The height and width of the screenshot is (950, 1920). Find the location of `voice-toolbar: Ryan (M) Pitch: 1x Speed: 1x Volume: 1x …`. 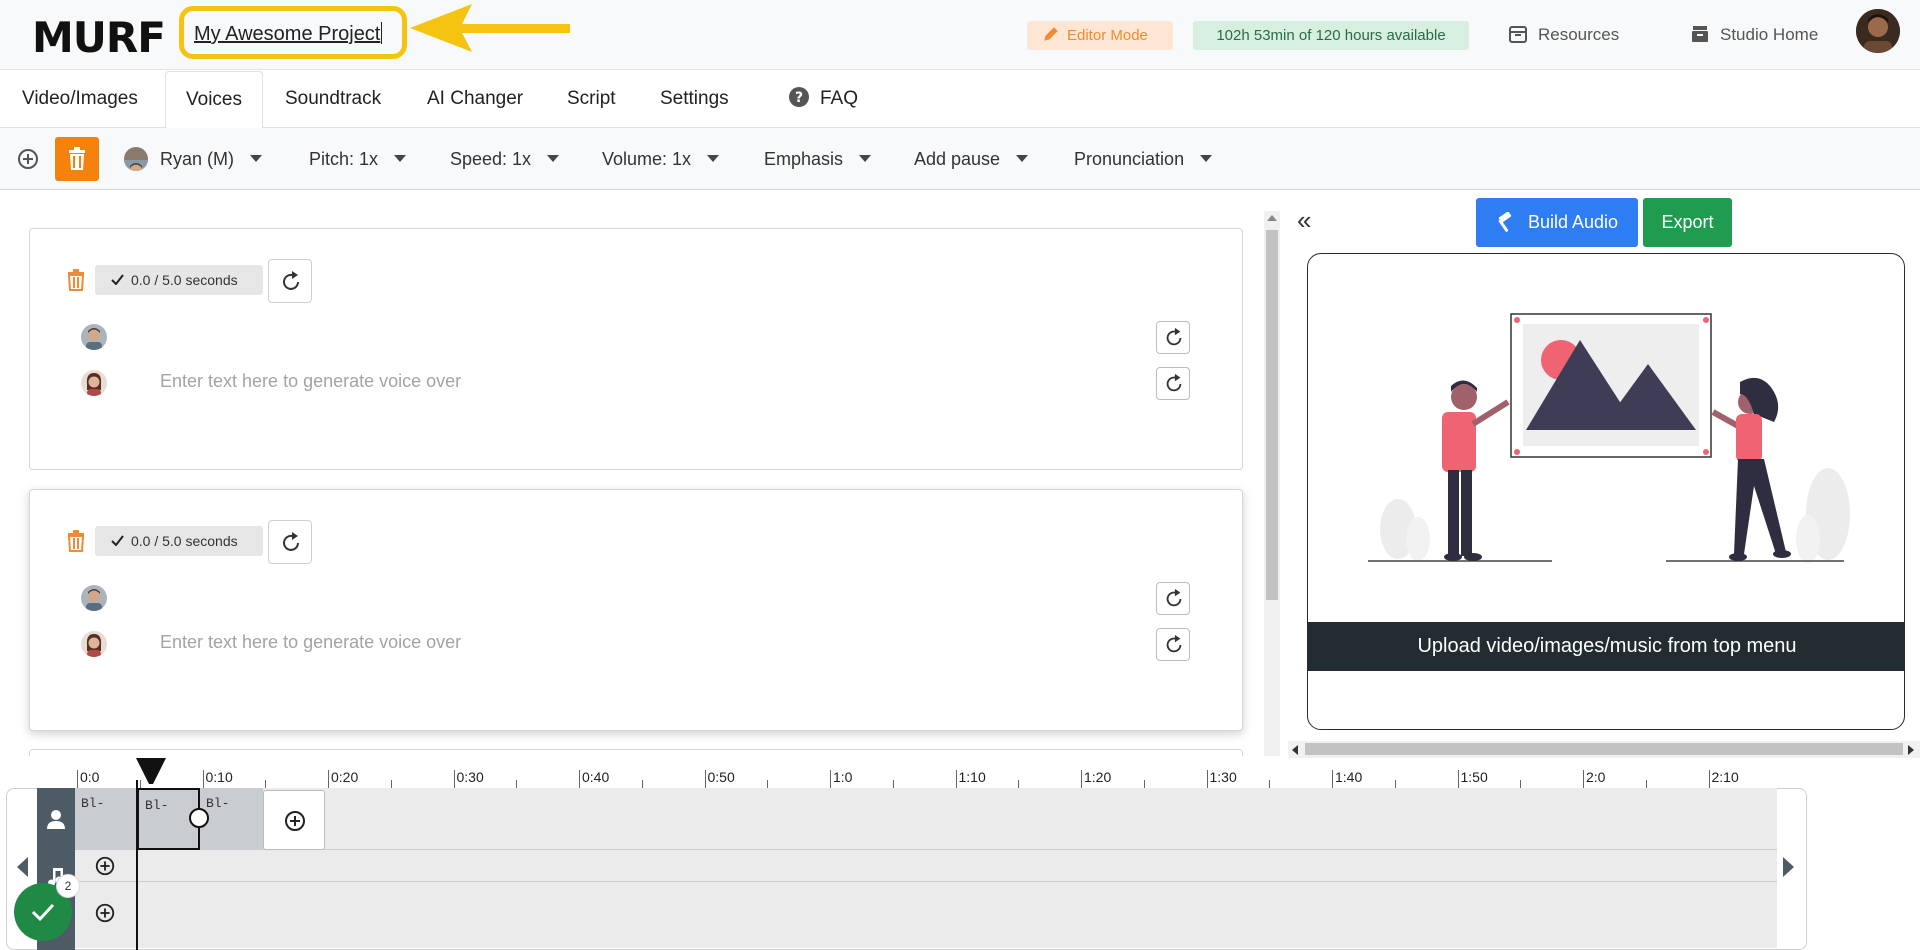

voice-toolbar: Ryan (M) Pitch: 1x Speed: 1x Volume: 1x … is located at coordinates (960, 159).